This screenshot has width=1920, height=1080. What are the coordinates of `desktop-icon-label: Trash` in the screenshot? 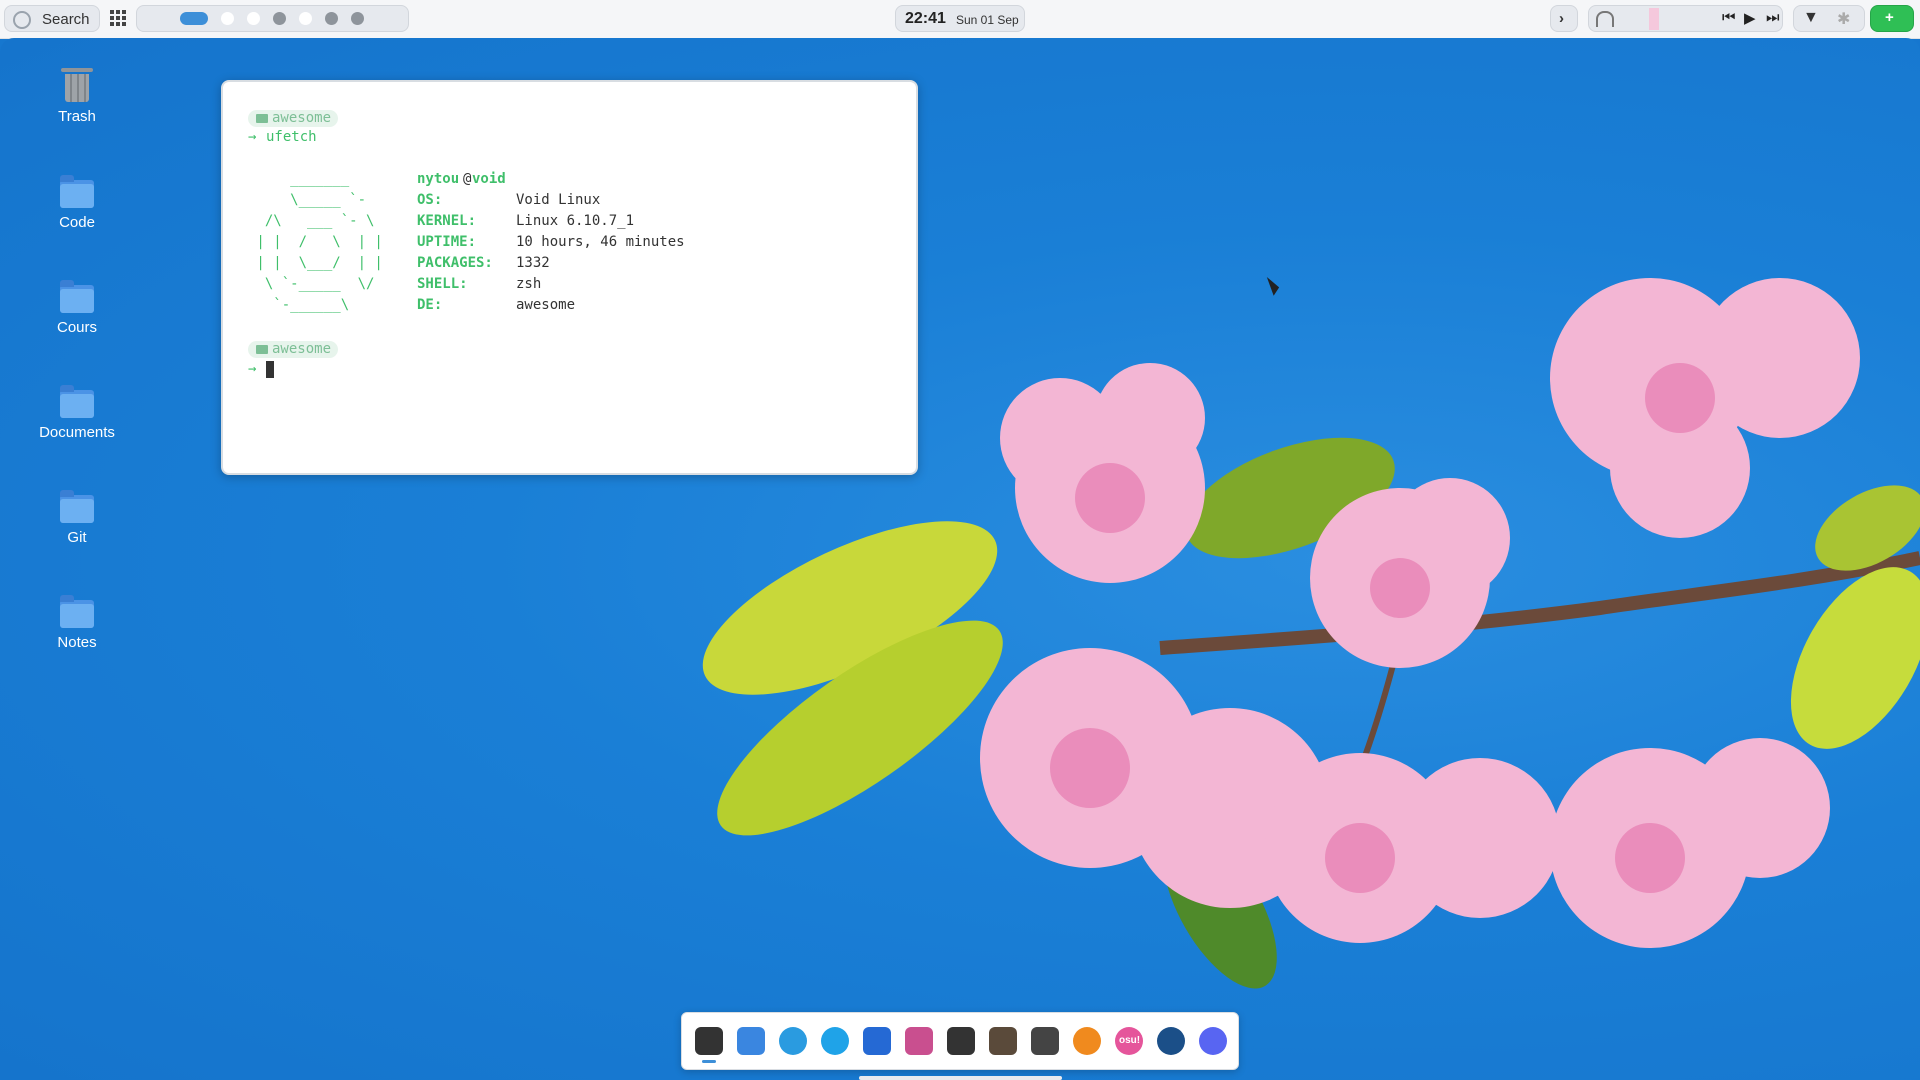 It's located at (77, 116).